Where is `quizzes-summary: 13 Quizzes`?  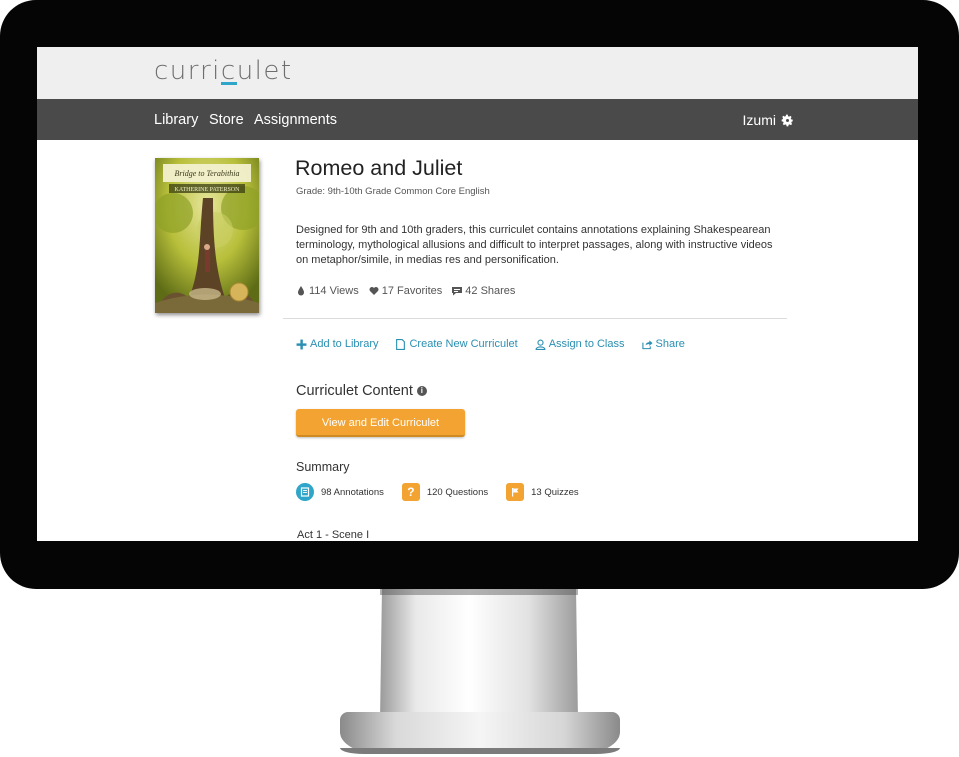 quizzes-summary: 13 Quizzes is located at coordinates (542, 492).